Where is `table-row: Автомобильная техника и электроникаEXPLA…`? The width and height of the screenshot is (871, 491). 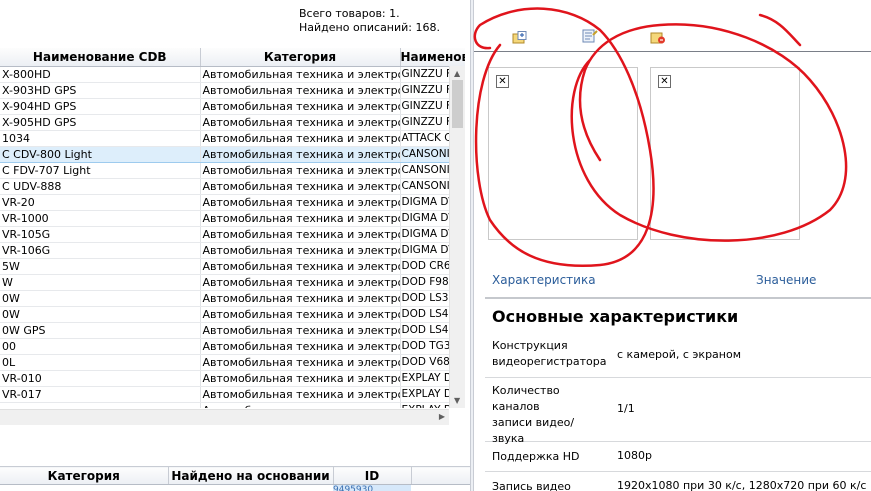
table-row: Автомобильная техника и электроникаEXPLA… is located at coordinates (232, 405).